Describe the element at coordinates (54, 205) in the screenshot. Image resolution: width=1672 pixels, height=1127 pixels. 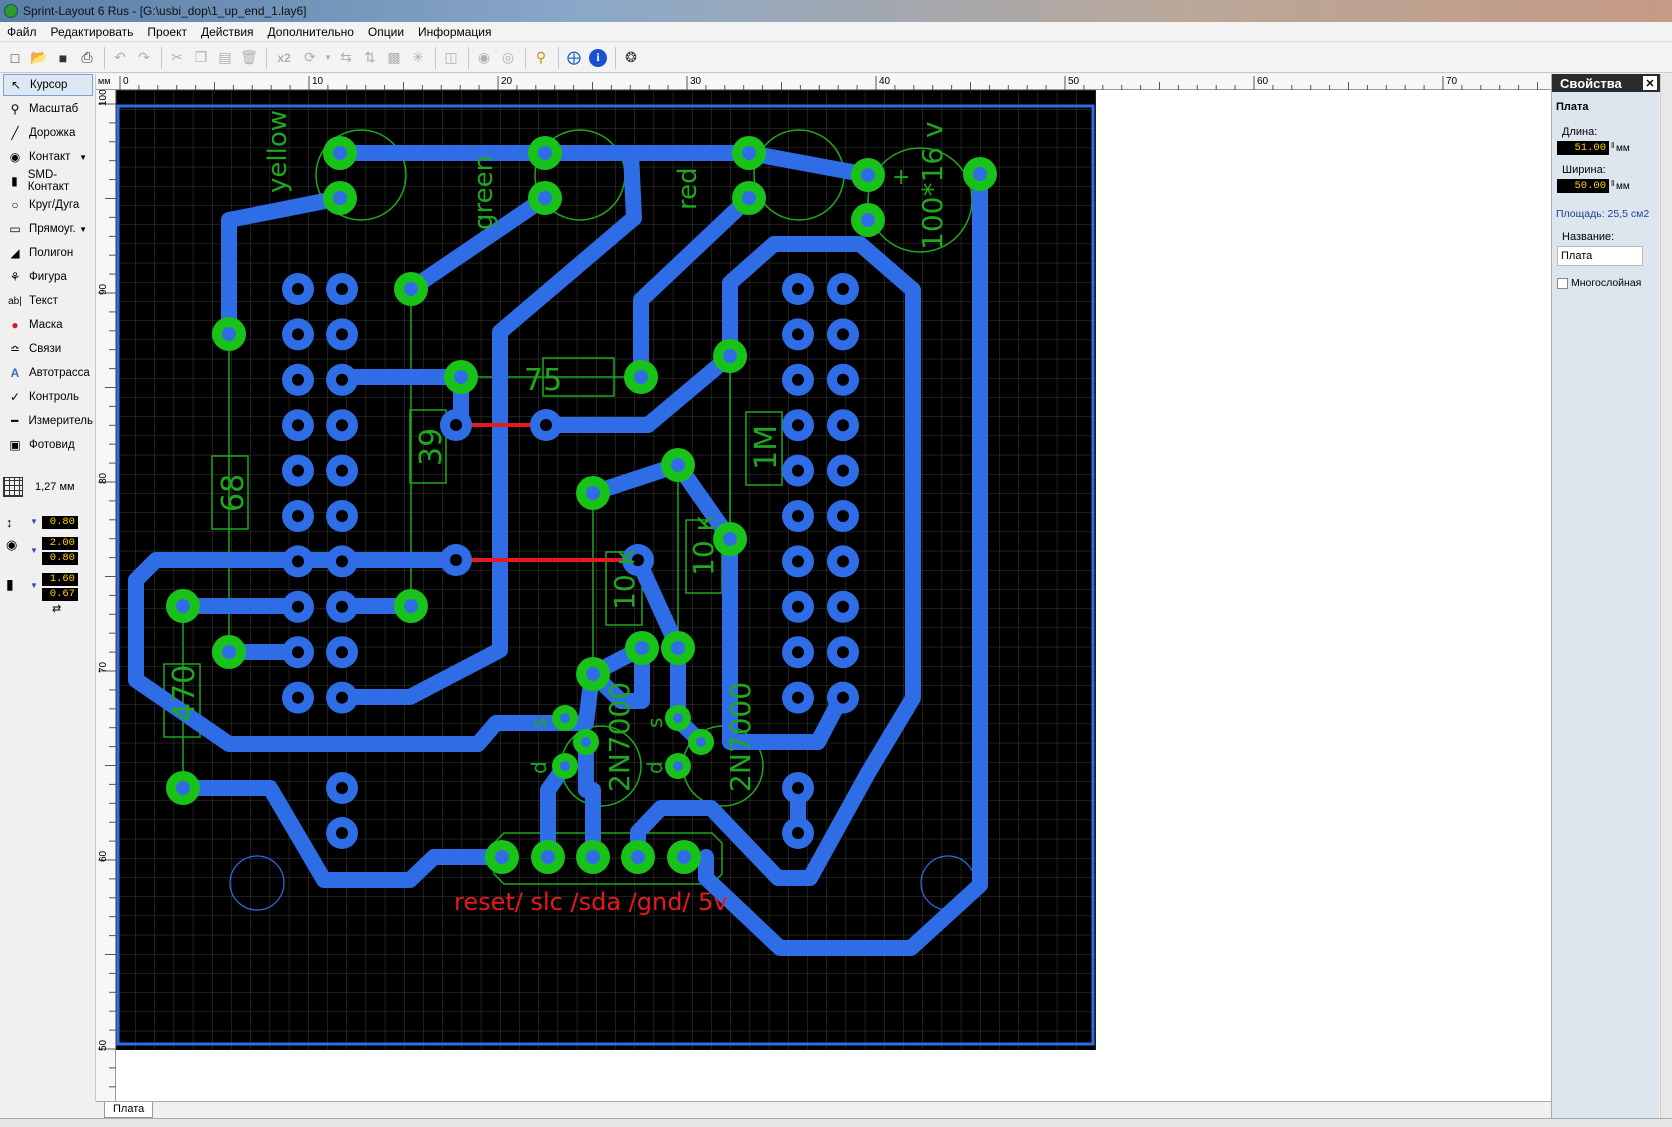
I see `tool-label: Круг/Дуга` at that location.